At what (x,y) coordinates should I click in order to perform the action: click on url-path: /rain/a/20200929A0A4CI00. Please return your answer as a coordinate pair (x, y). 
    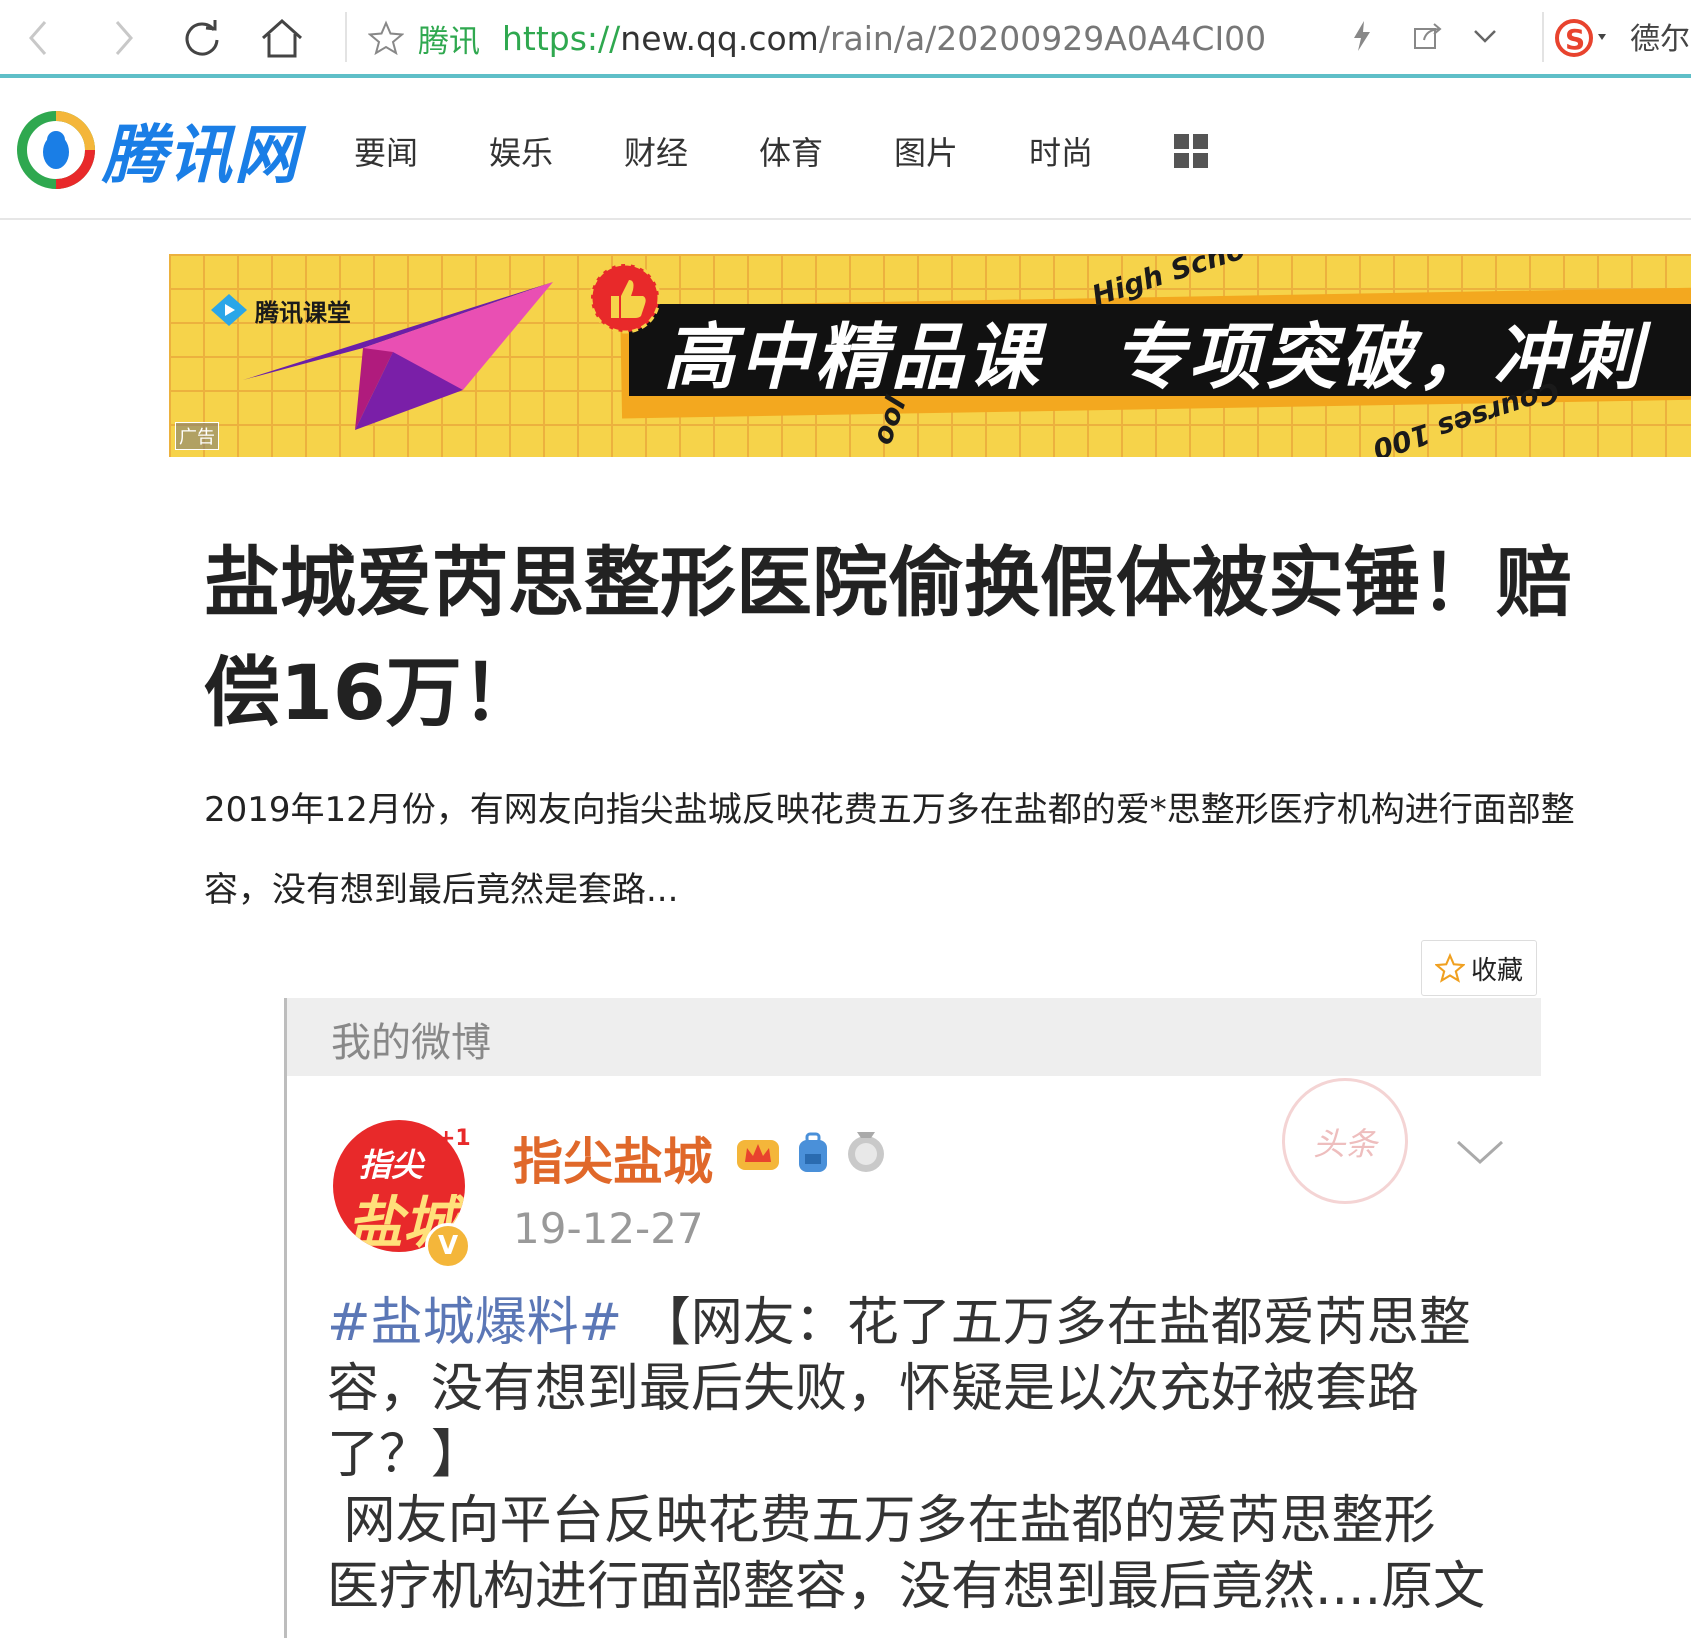
    Looking at the image, I should click on (1042, 38).